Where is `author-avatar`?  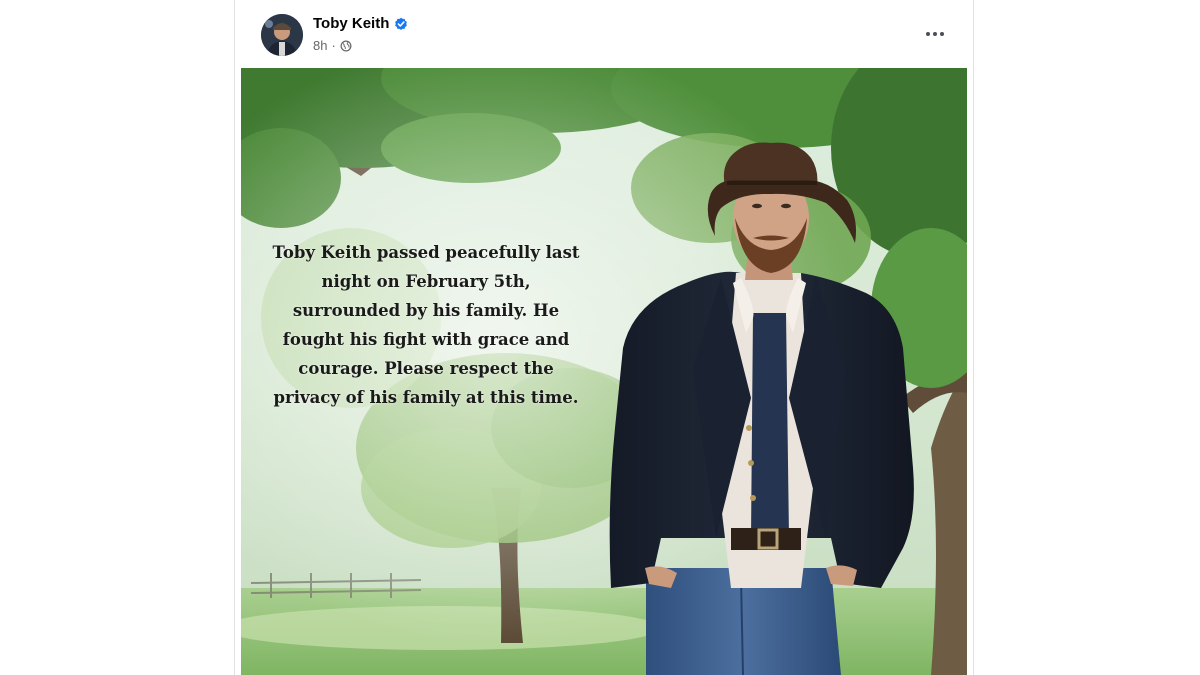
author-avatar is located at coordinates (282, 35).